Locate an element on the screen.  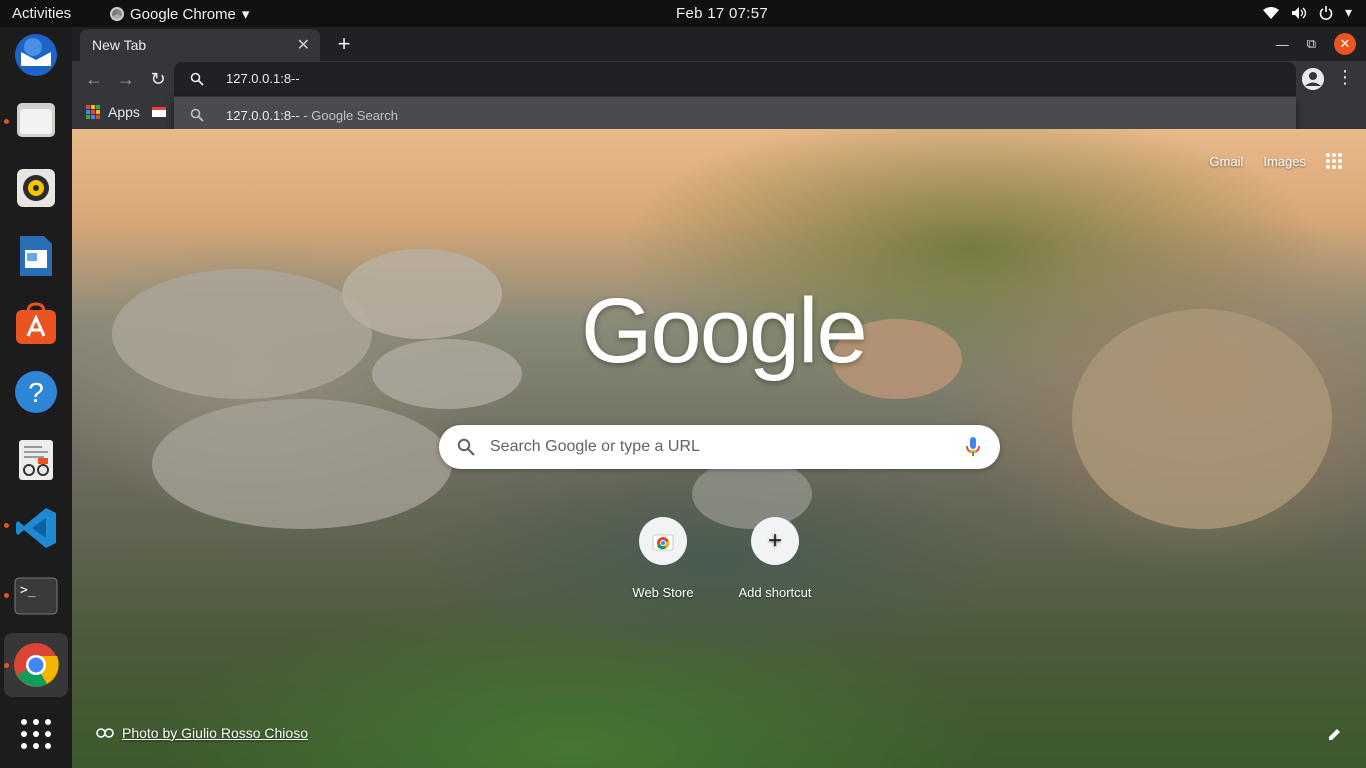
window-close-button: ✕ is located at coordinates (1345, 44).